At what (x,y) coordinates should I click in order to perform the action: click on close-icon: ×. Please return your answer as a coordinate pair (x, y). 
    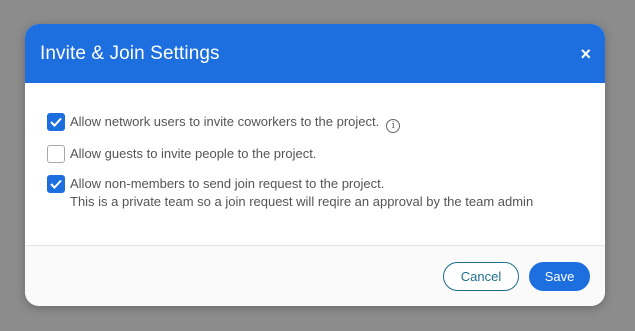
    Looking at the image, I should click on (585, 54).